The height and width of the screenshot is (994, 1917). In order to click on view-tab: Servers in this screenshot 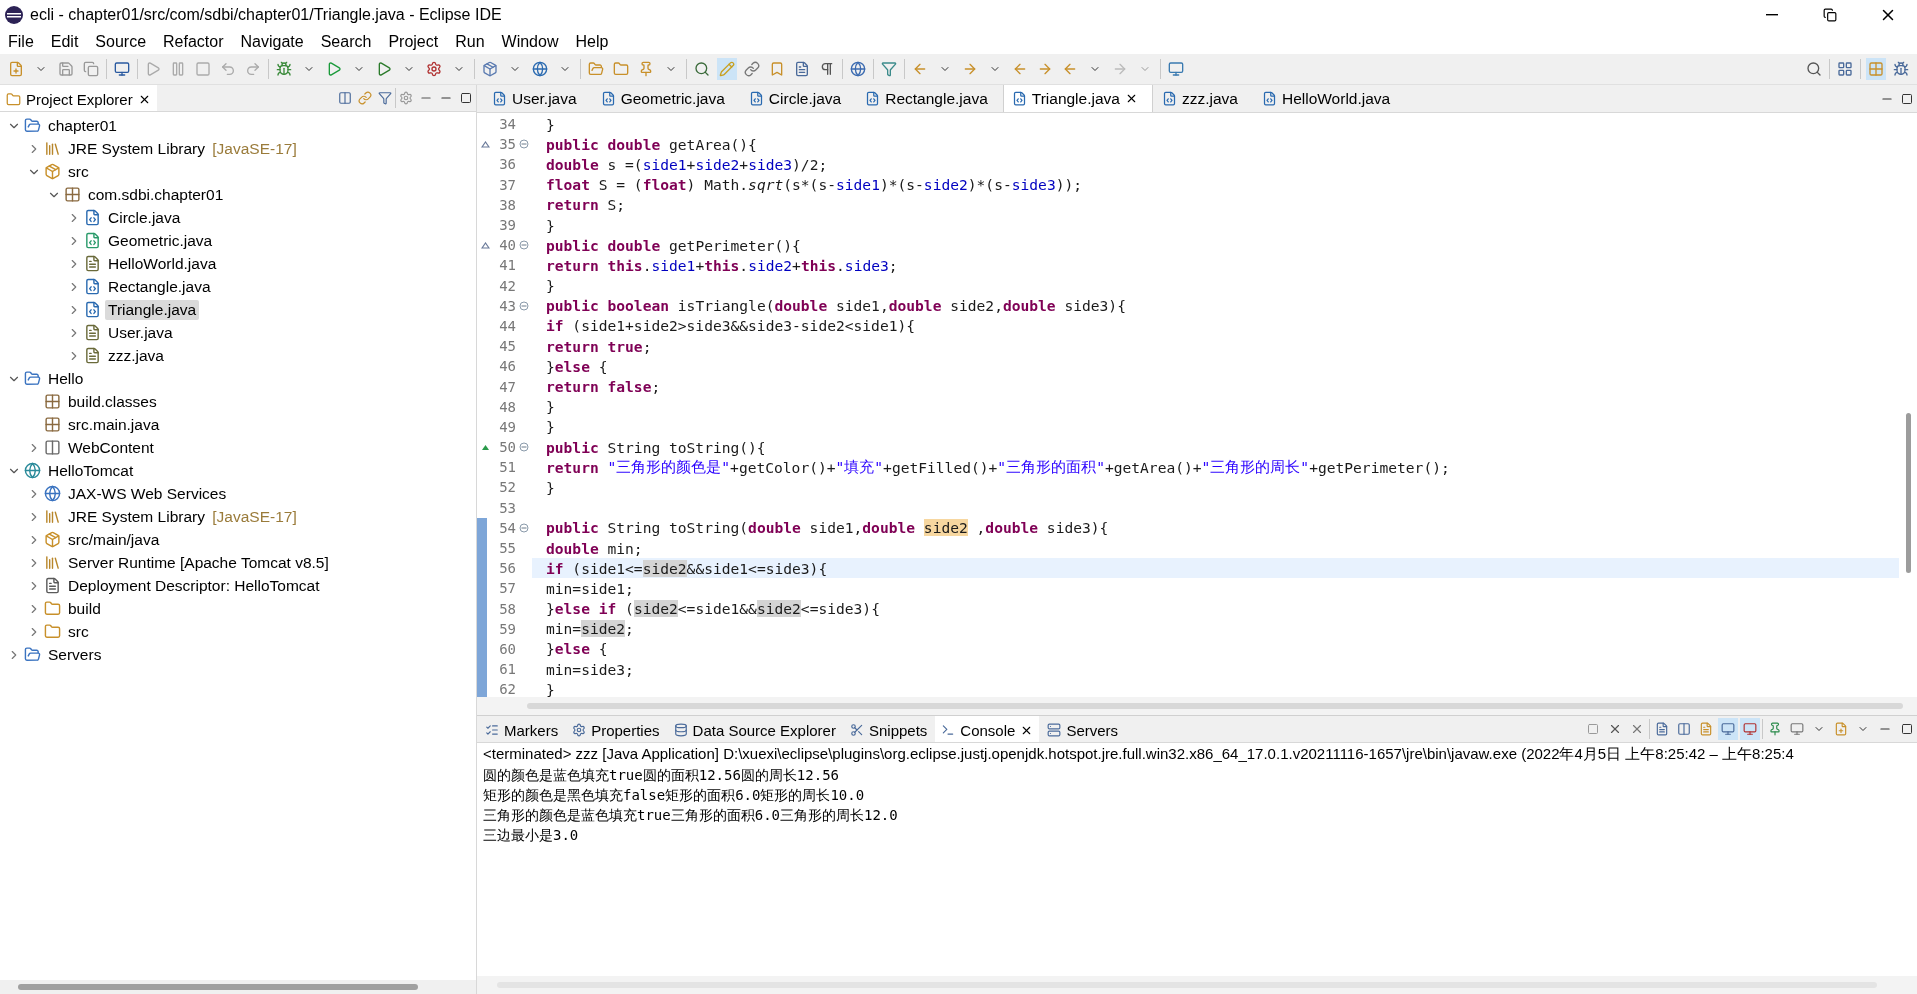, I will do `click(1083, 729)`.